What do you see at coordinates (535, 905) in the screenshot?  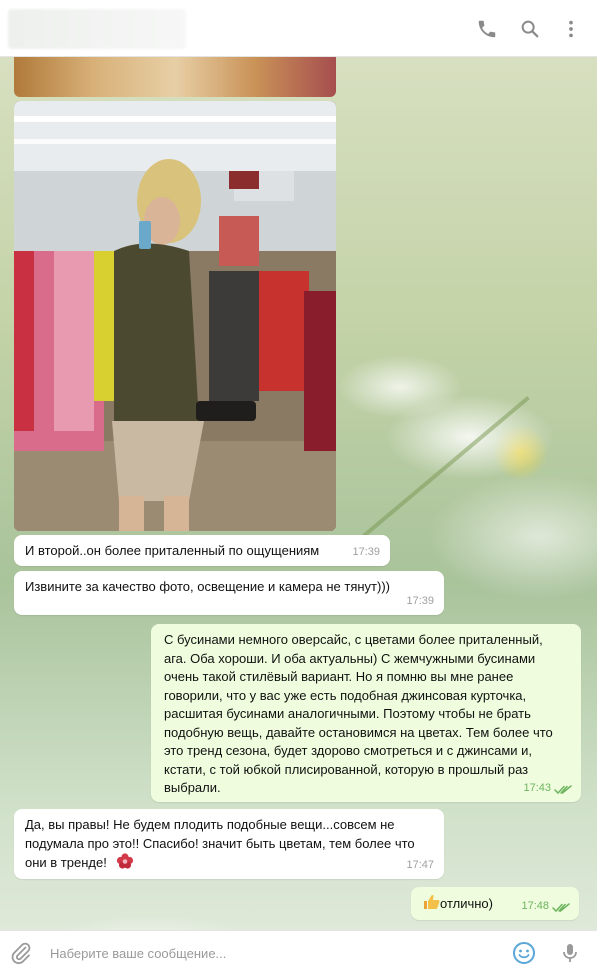 I see `message-time: 17:48` at bounding box center [535, 905].